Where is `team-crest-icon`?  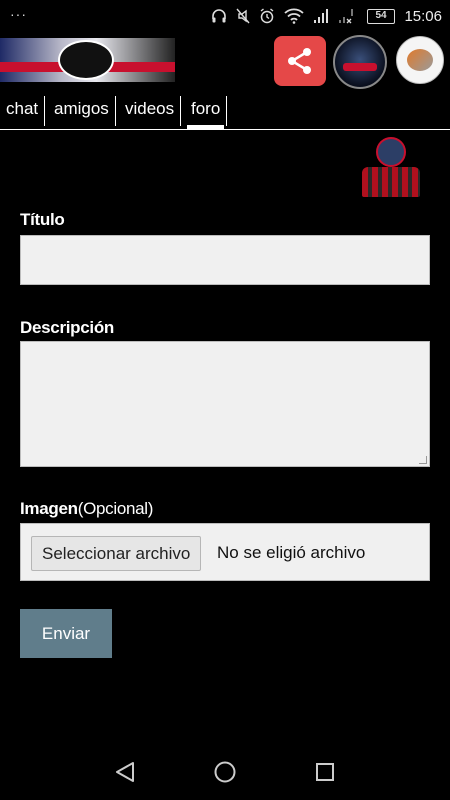 team-crest-icon is located at coordinates (360, 62).